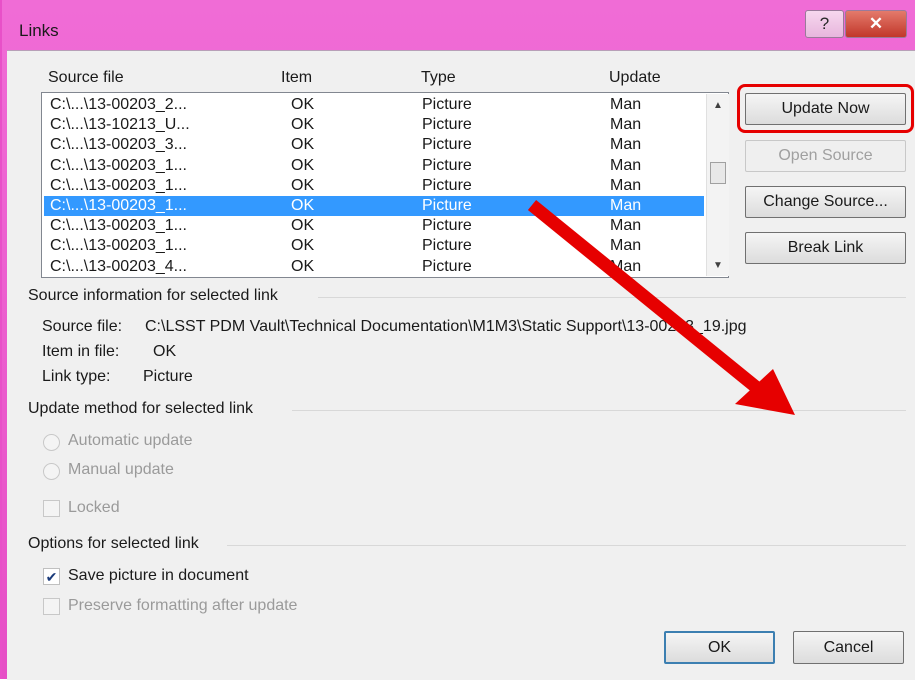  Describe the element at coordinates (374, 267) in the screenshot. I see `list-row: C:\...\13-00203_4... OK Picture Man` at that location.